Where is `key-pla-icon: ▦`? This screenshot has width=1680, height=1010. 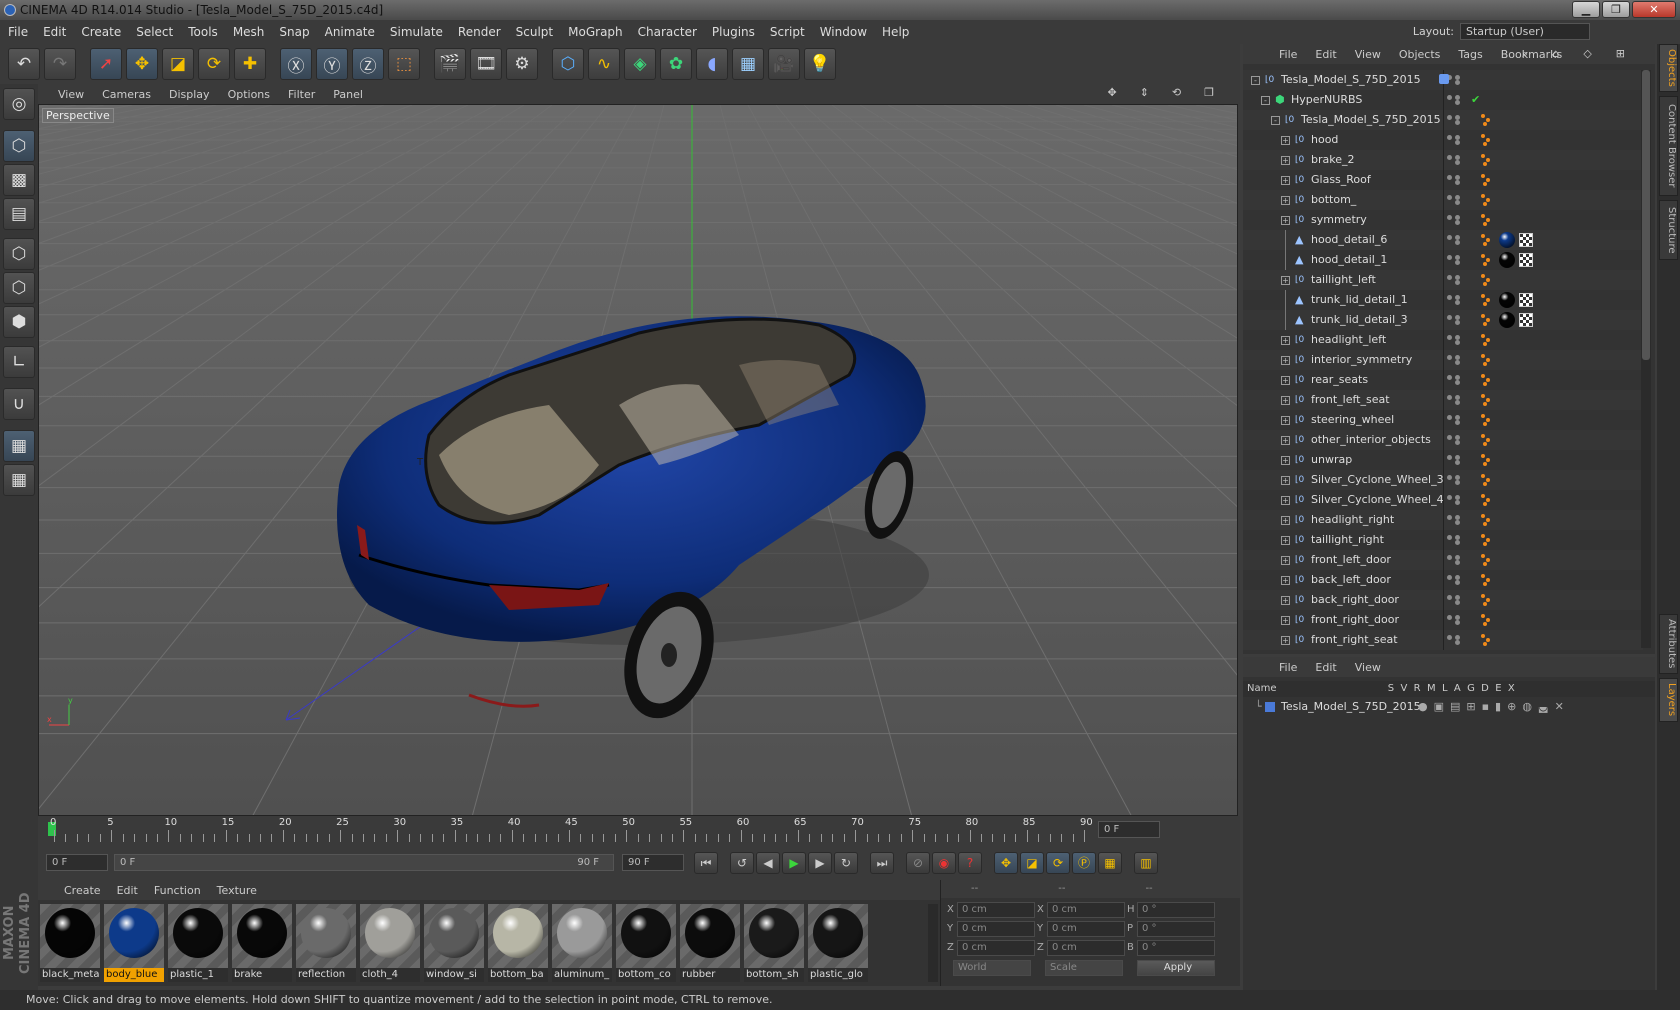 key-pla-icon: ▦ is located at coordinates (1110, 863).